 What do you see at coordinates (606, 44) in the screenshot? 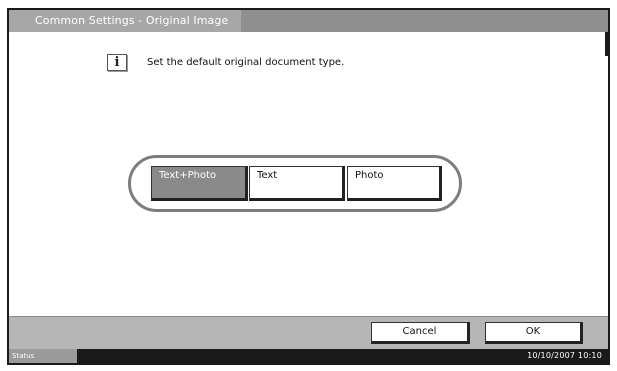
I see `scroll-edge` at bounding box center [606, 44].